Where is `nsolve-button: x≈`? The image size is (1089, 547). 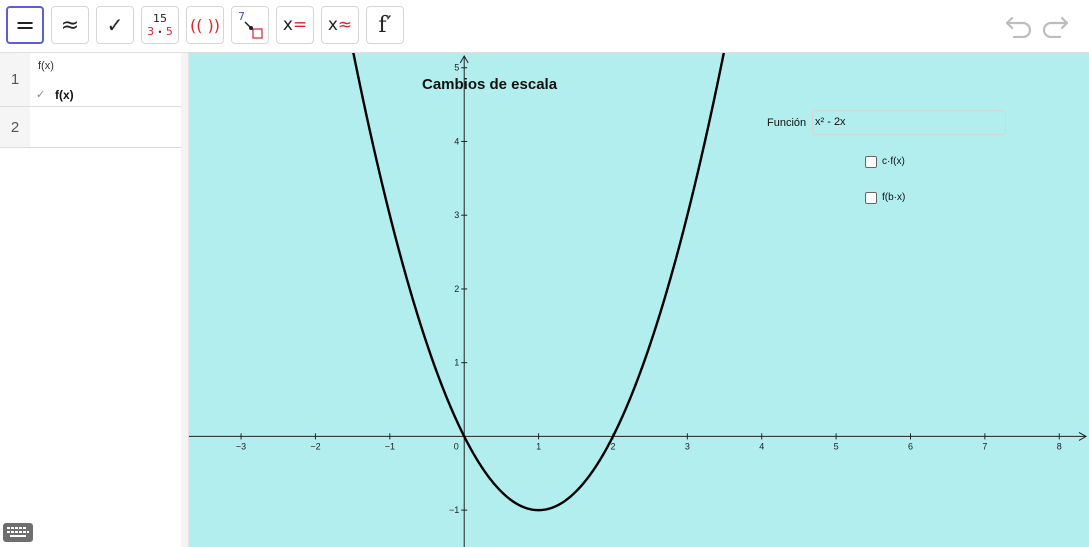
nsolve-button: x≈ is located at coordinates (340, 25).